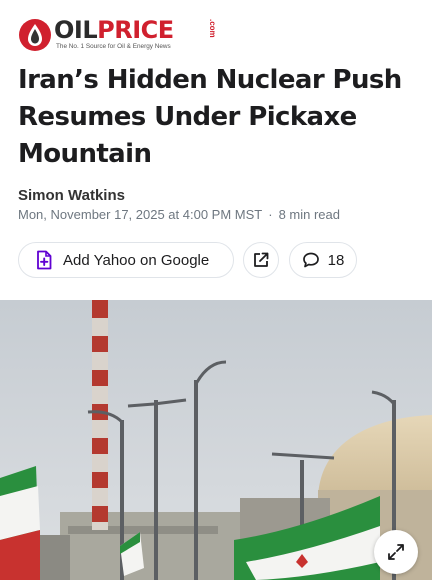 This screenshot has width=432, height=580. Describe the element at coordinates (310, 260) in the screenshot. I see `speech-bubble-icon` at that location.